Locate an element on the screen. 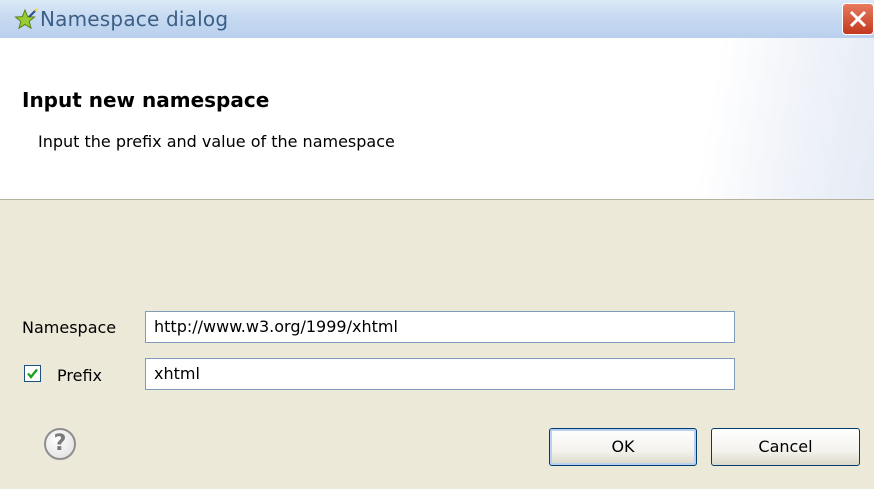 Image resolution: width=874 pixels, height=489 pixels. close-button is located at coordinates (858, 19).